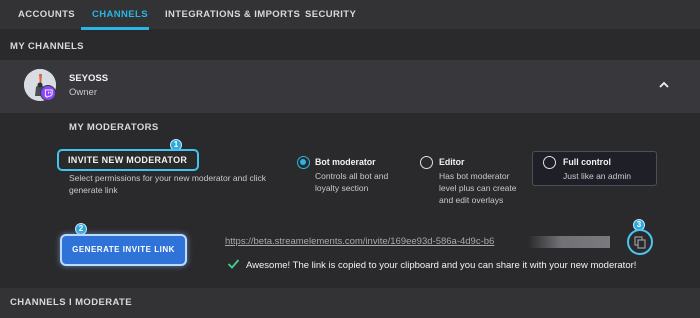  Describe the element at coordinates (426, 162) in the screenshot. I see `editor-radio` at that location.